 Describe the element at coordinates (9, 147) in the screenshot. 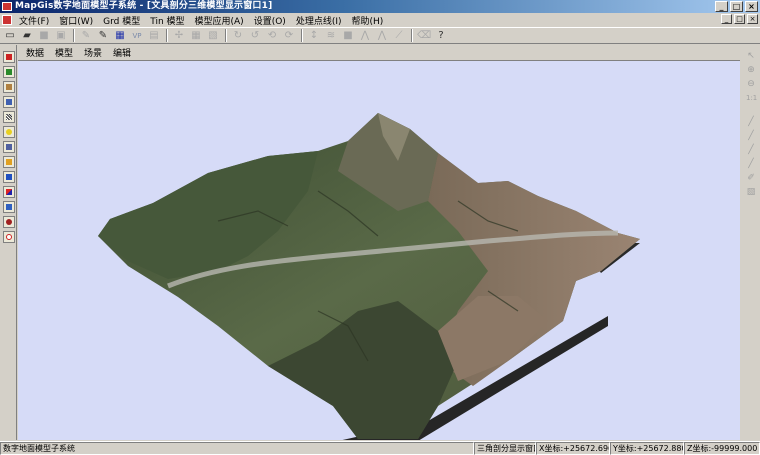

I see `settings-icon` at that location.